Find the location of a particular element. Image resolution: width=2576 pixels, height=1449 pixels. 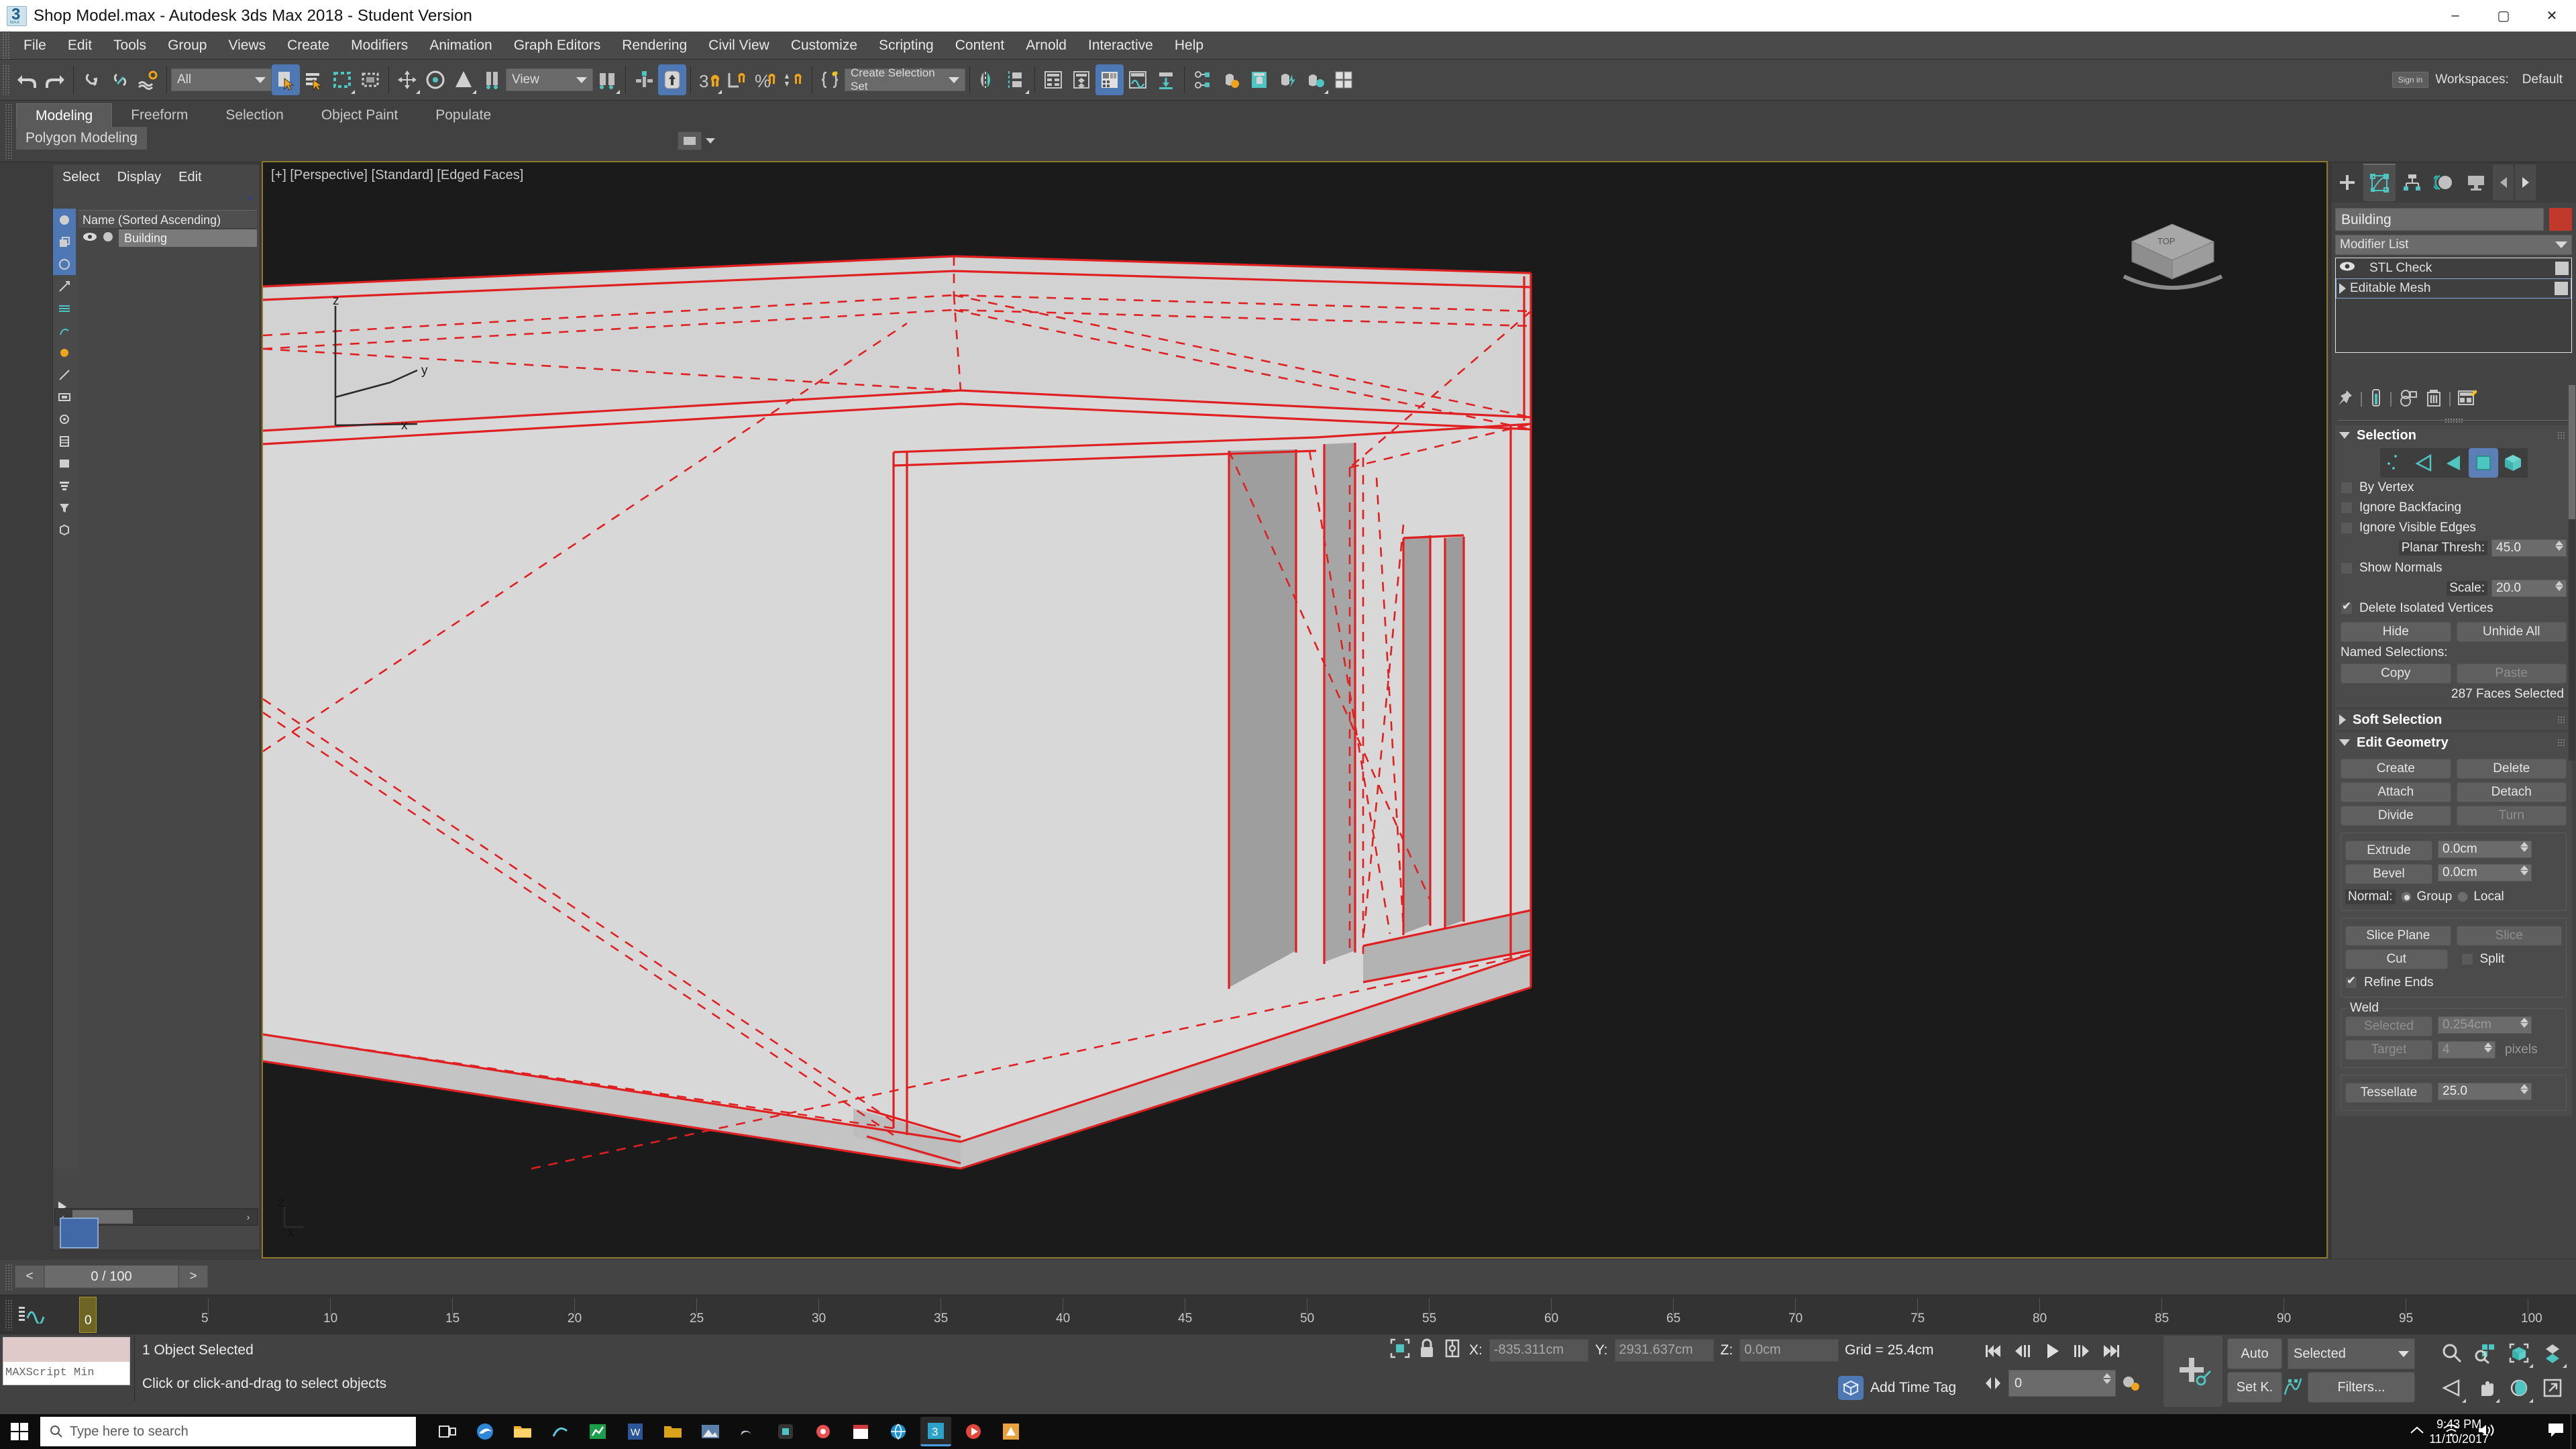

workspace-value: Default is located at coordinates (2542, 79).